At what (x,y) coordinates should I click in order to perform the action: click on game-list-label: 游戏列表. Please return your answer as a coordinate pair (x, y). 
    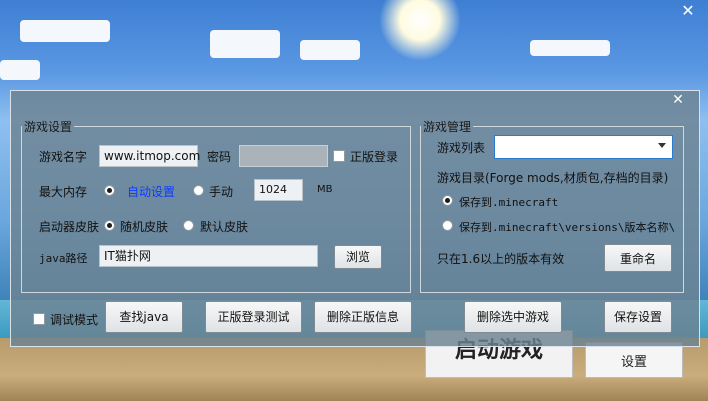
    Looking at the image, I should click on (461, 148).